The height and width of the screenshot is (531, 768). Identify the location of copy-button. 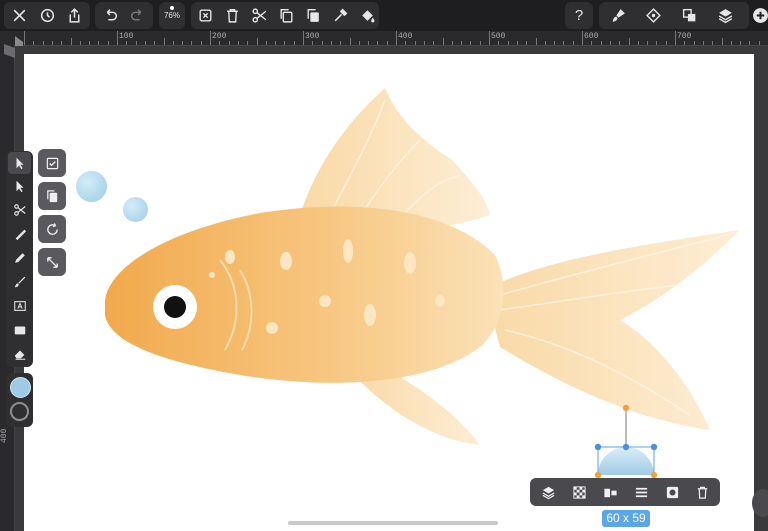
(286, 15).